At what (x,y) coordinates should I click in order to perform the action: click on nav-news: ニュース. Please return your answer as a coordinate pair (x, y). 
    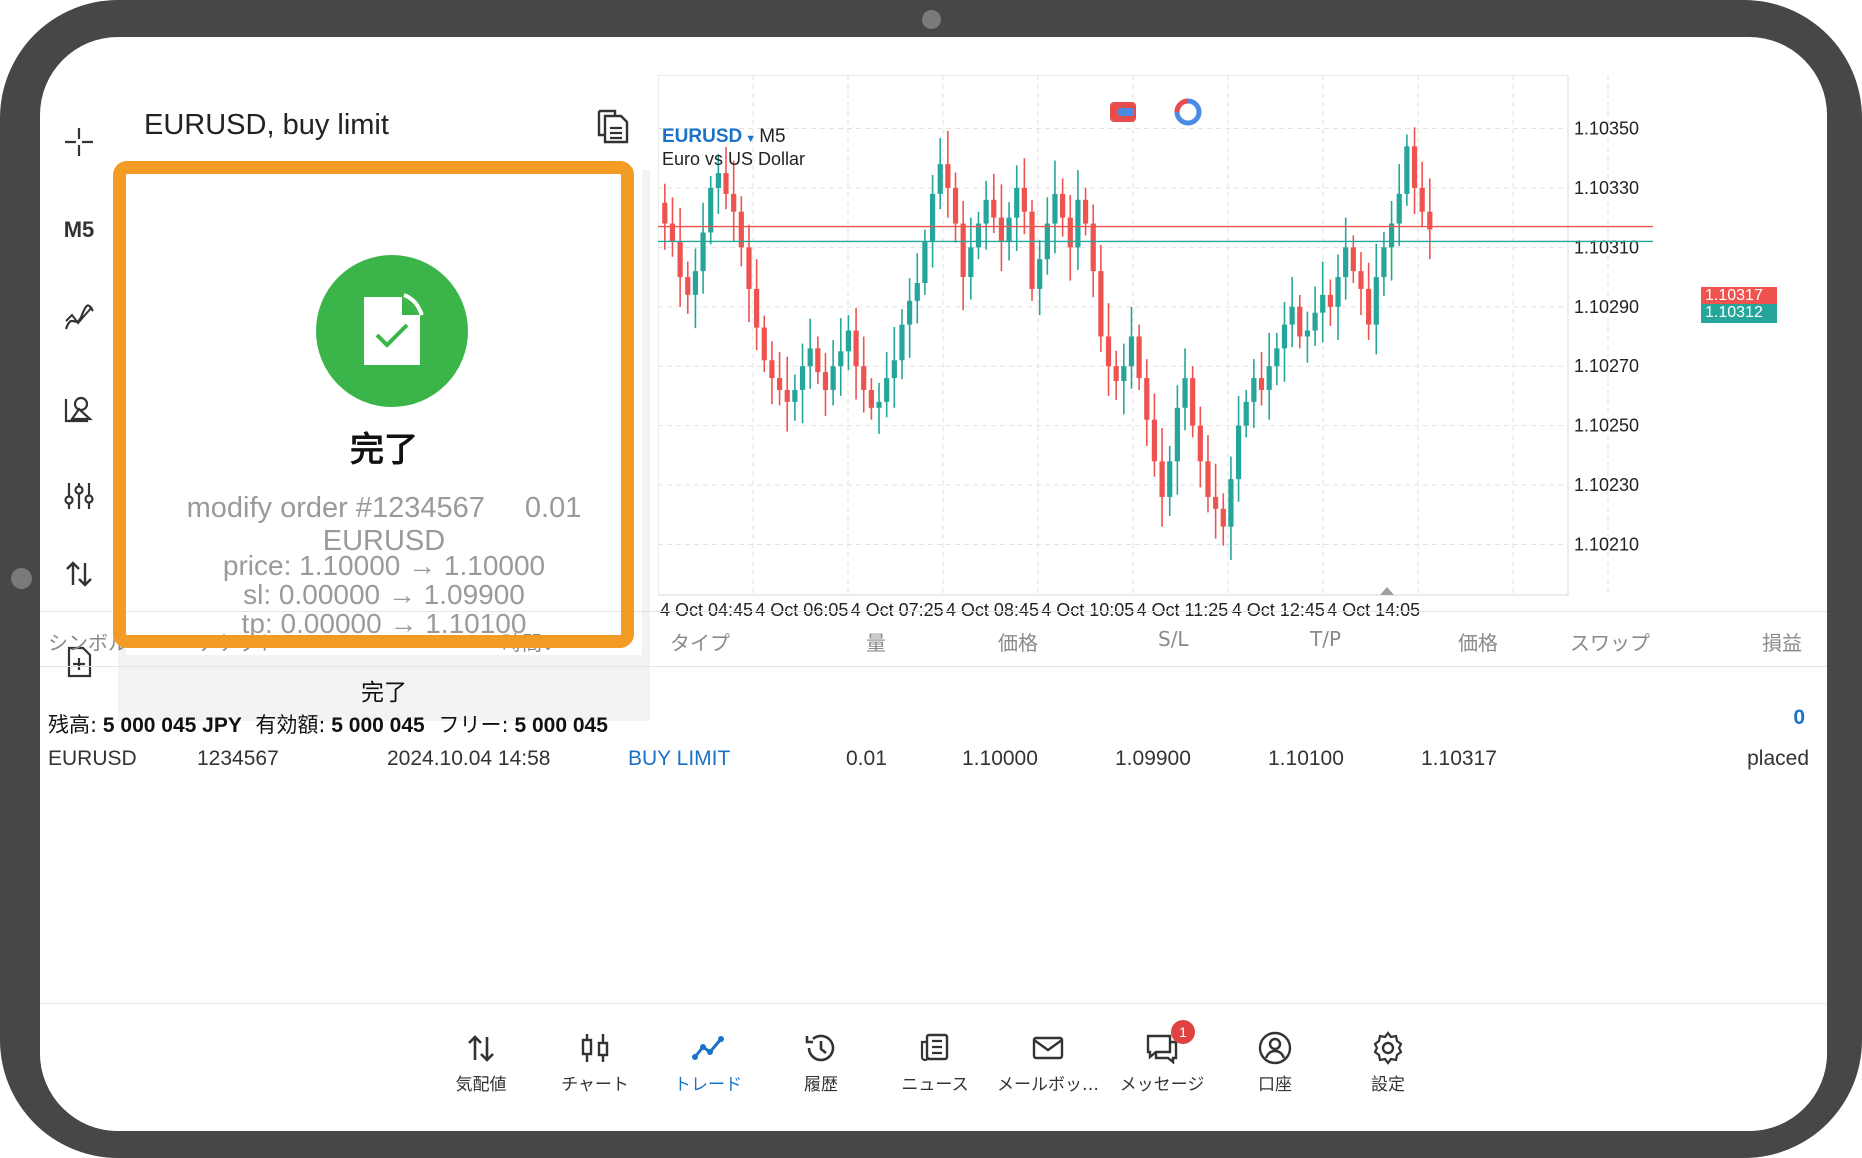
    Looking at the image, I should click on (935, 1062).